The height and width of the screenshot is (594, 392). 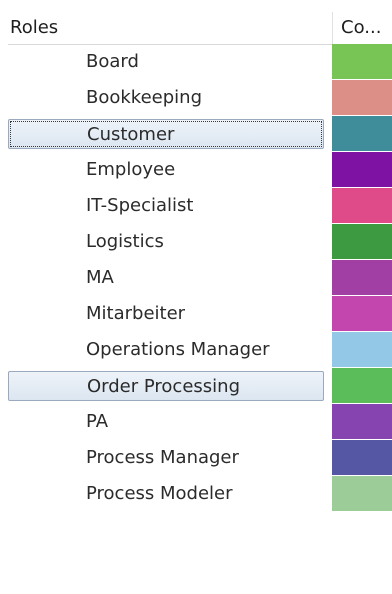 What do you see at coordinates (166, 134) in the screenshot?
I see `role-label: Customer` at bounding box center [166, 134].